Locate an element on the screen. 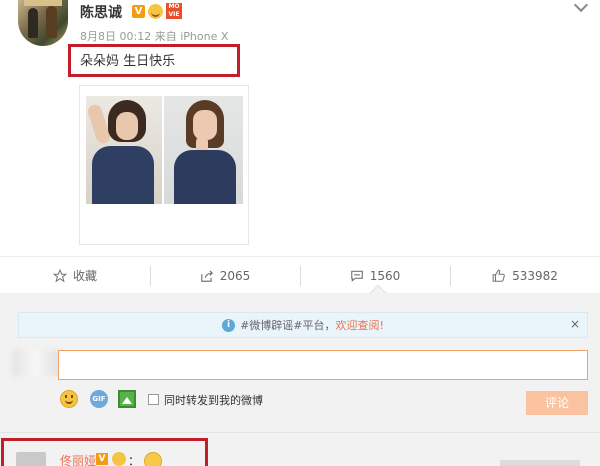 Image resolution: width=600 pixels, height=466 pixels. action-bar: 收藏 2065 1560 533982 is located at coordinates (300, 274).